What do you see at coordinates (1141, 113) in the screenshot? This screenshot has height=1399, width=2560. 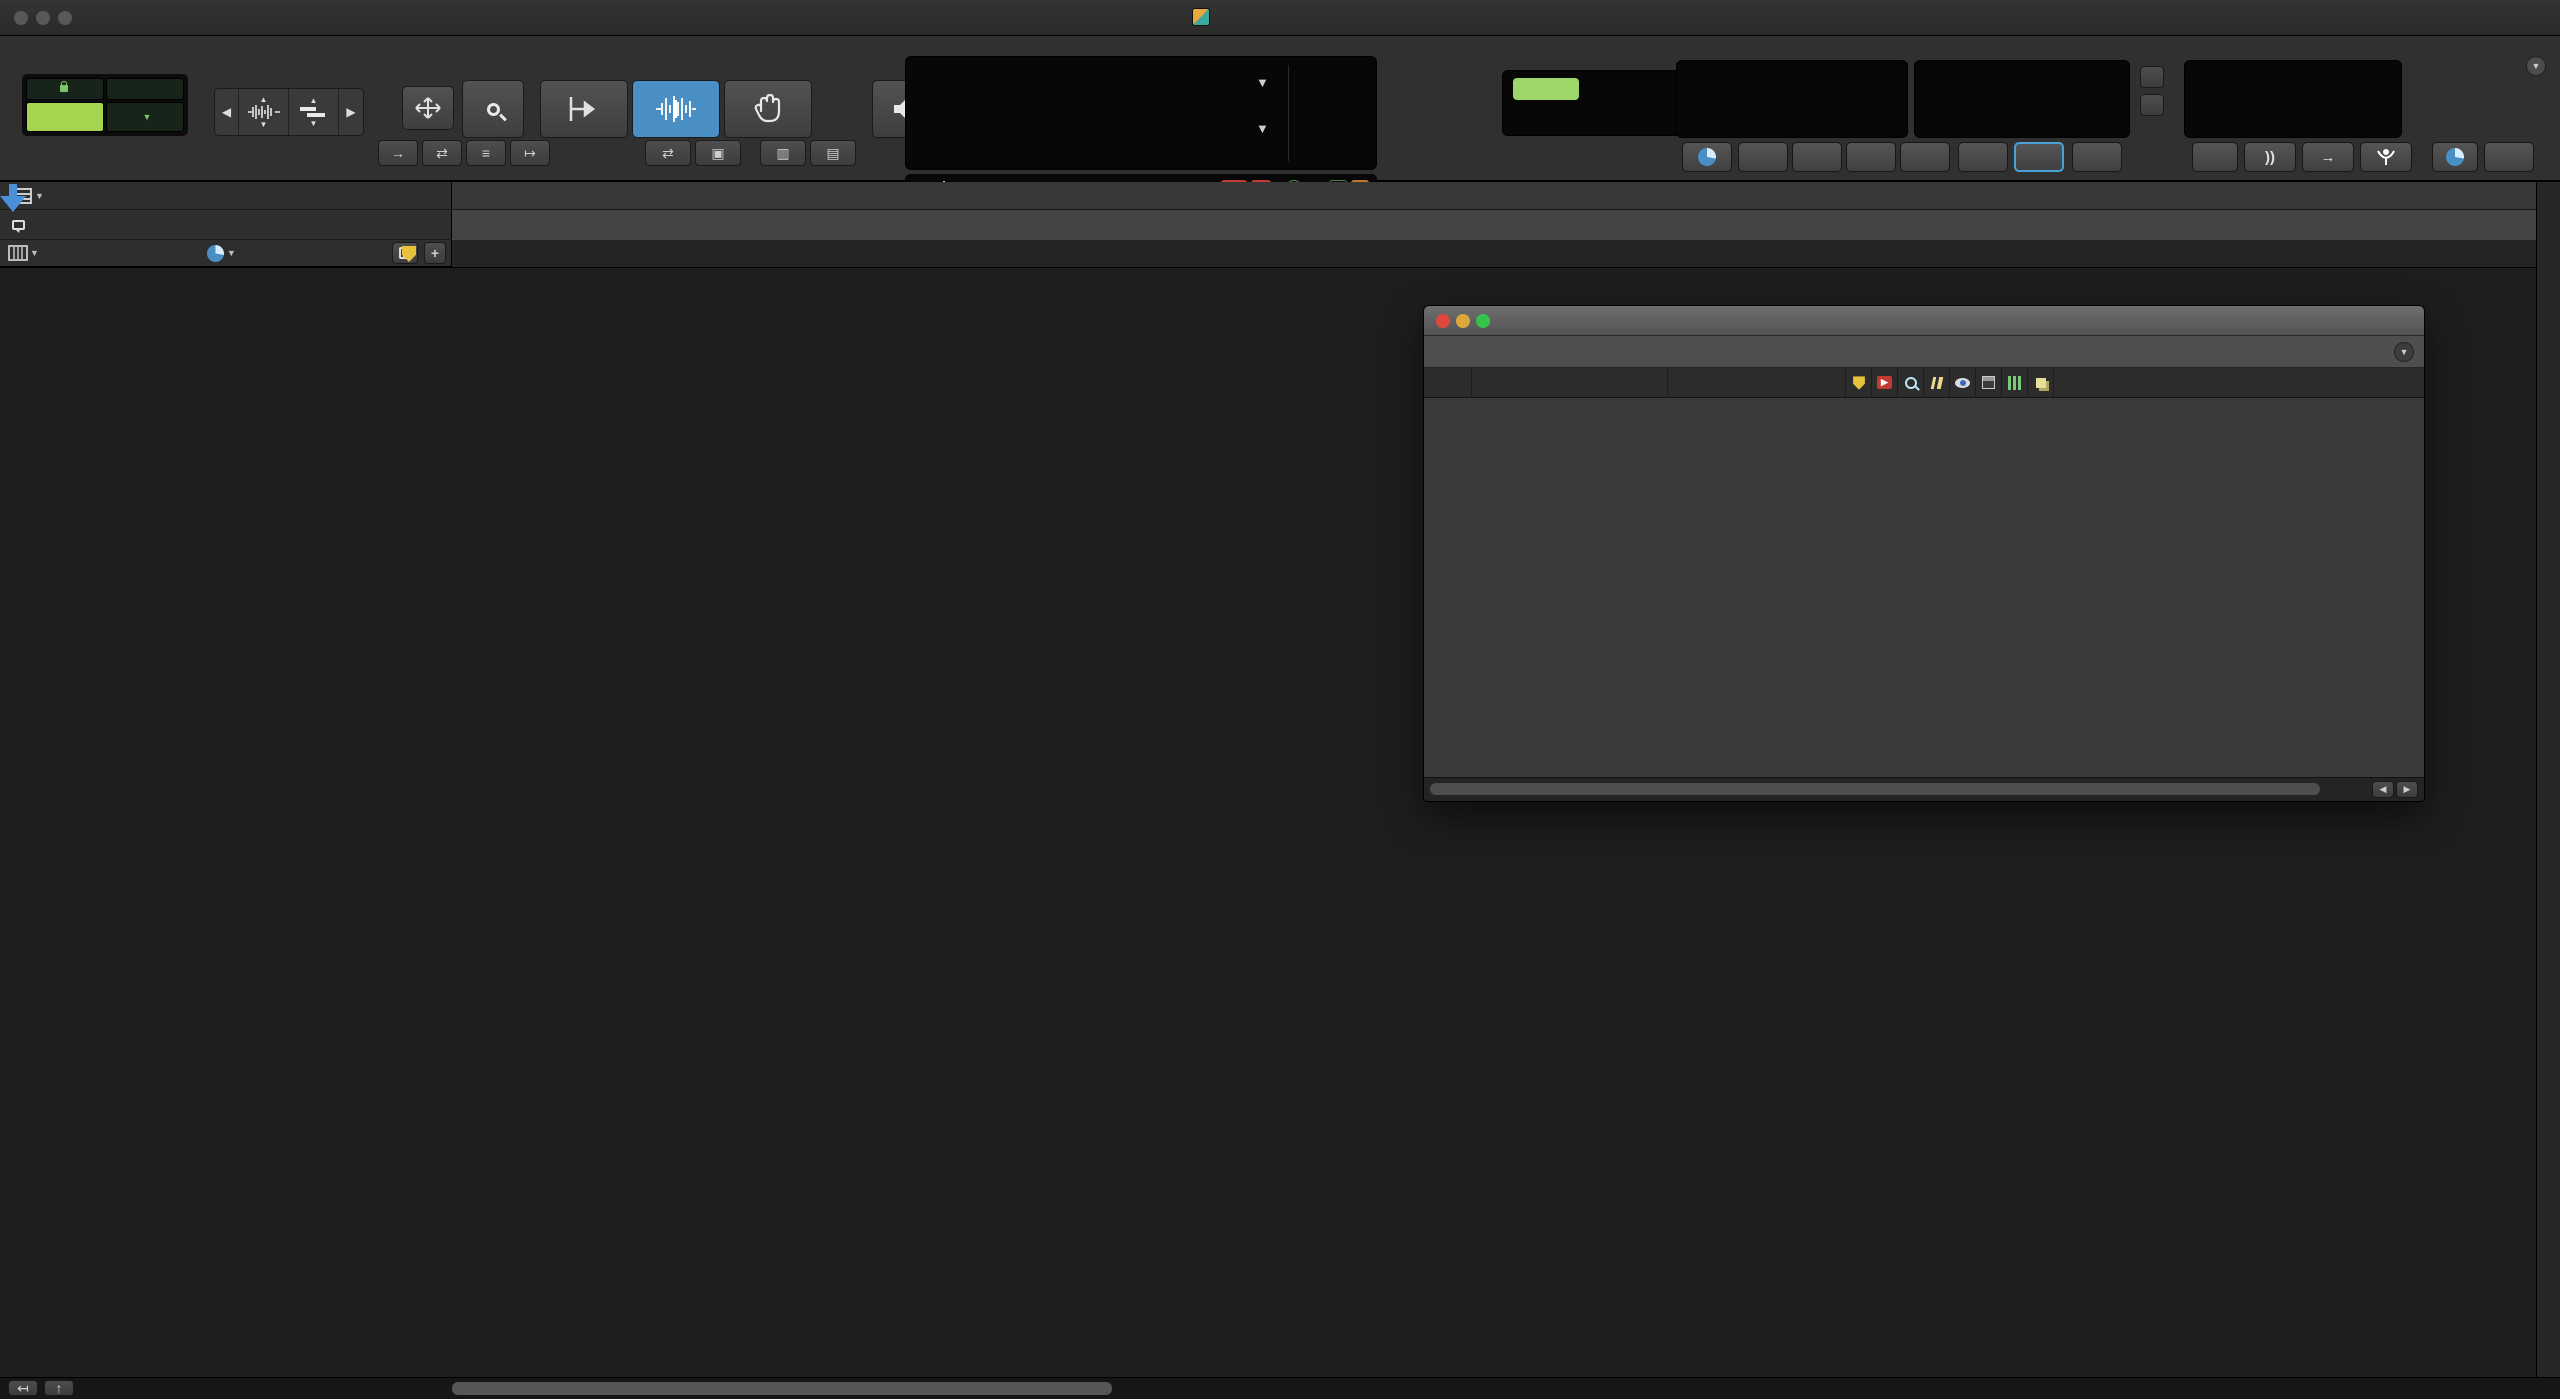 I see `main-counter-panel: ▼ ▼` at bounding box center [1141, 113].